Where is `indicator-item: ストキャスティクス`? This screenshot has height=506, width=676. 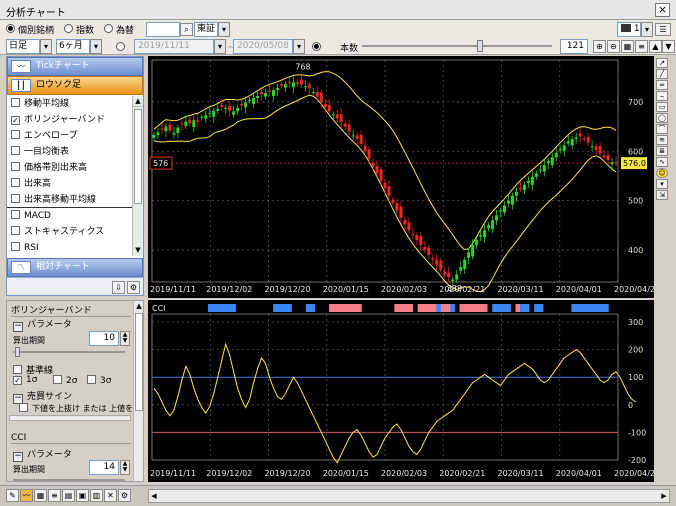 indicator-item: ストキャスティクス is located at coordinates (70, 232).